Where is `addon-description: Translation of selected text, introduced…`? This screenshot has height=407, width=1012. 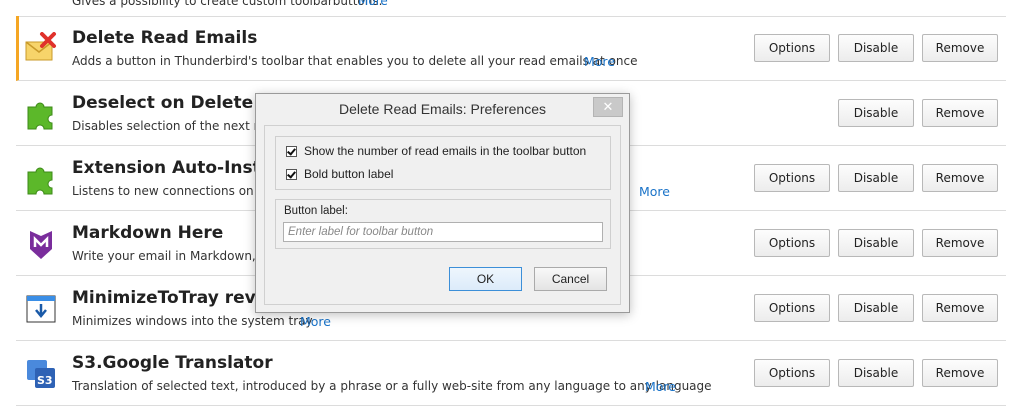 addon-description: Translation of selected text, introduced… is located at coordinates (392, 386).